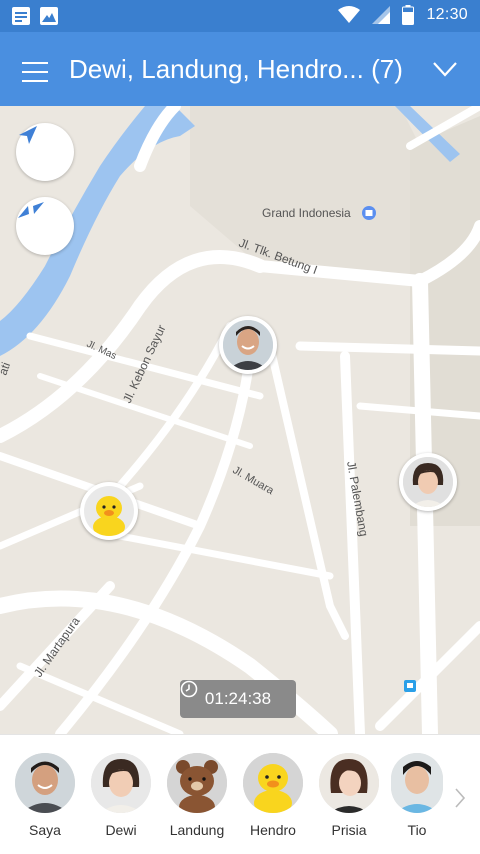 The width and height of the screenshot is (480, 854). What do you see at coordinates (417, 830) in the screenshot?
I see `friend-name: Tio` at bounding box center [417, 830].